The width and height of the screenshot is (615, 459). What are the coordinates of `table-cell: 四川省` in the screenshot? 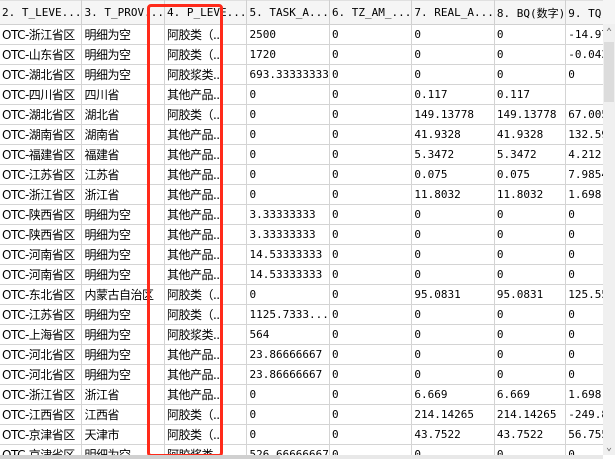 It's located at (123, 94).